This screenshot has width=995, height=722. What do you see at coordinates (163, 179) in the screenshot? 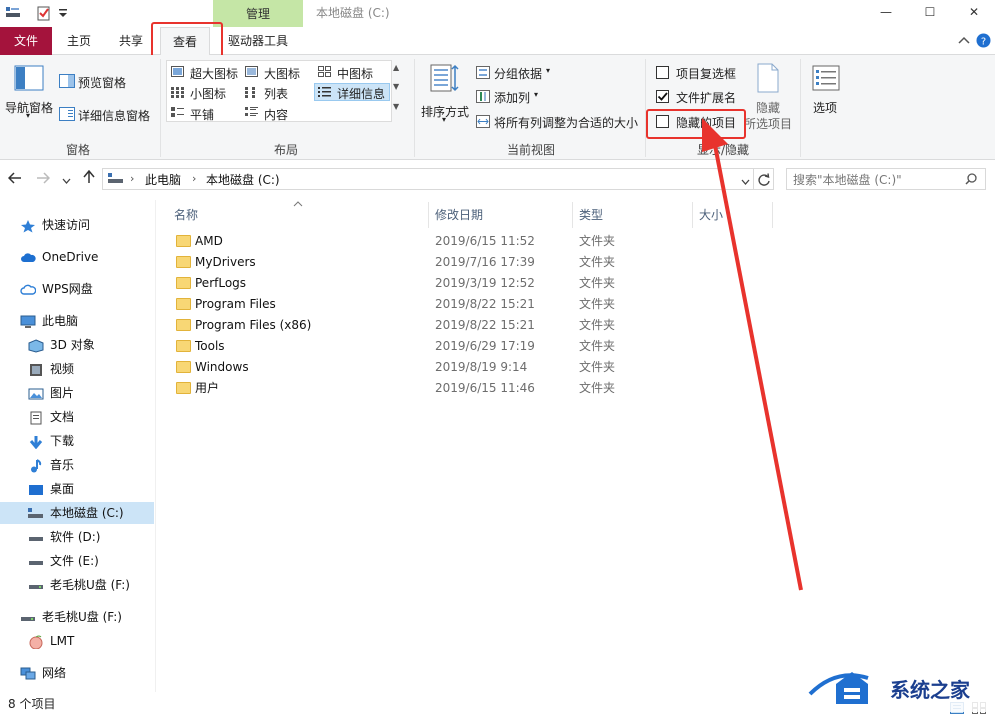
I see `breadcrumb-this-pc: 此电脑` at bounding box center [163, 179].